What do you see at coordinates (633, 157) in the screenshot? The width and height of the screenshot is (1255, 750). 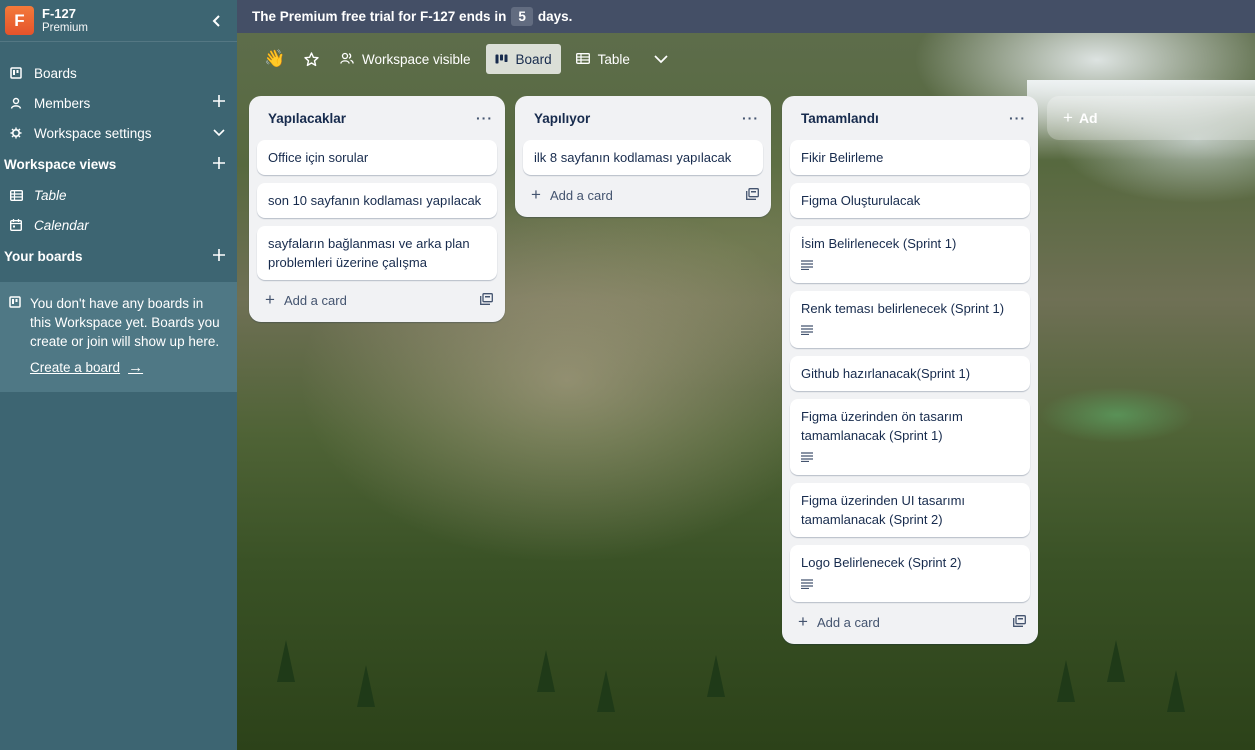 I see `card-title: ilk 8 sayfanın kodlaması yapılacak` at bounding box center [633, 157].